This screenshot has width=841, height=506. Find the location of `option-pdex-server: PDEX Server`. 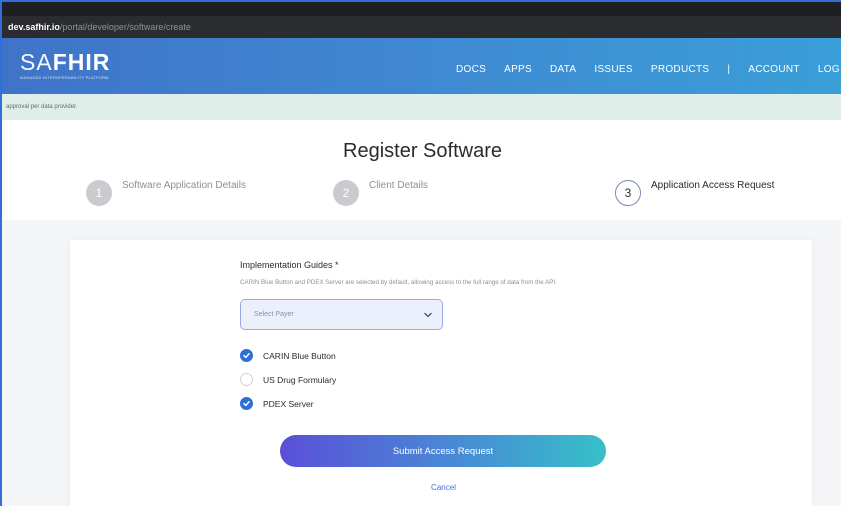

option-pdex-server: PDEX Server is located at coordinates (277, 403).